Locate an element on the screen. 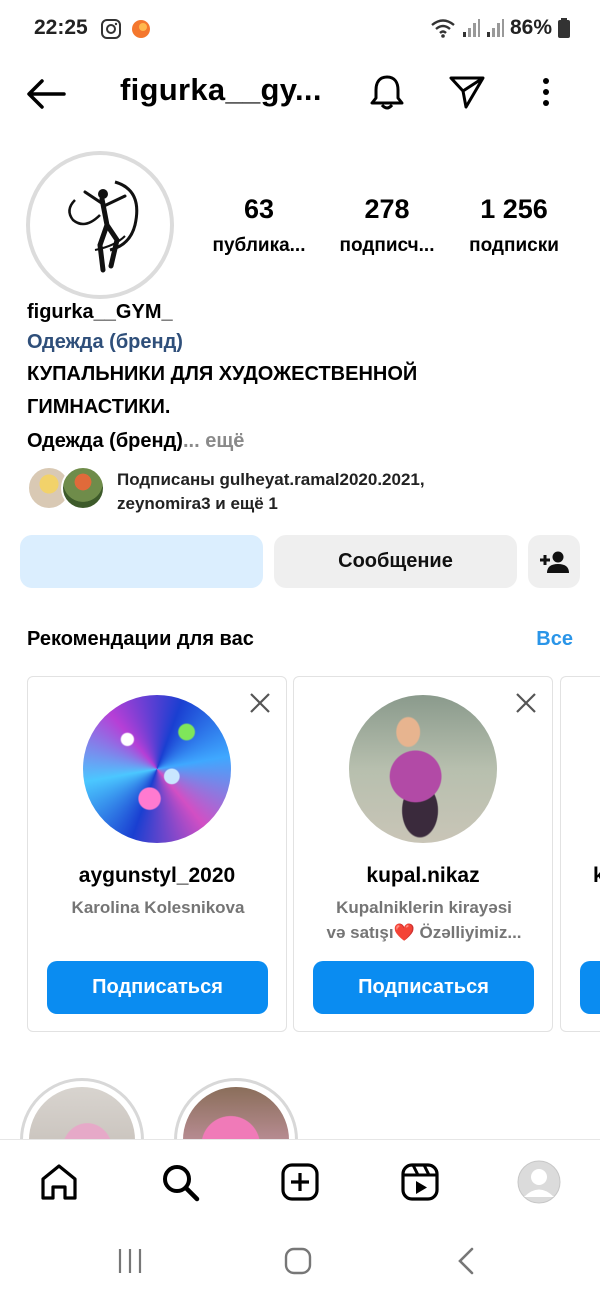 The image size is (600, 1299). back-chevron-icon is located at coordinates (466, 1261).